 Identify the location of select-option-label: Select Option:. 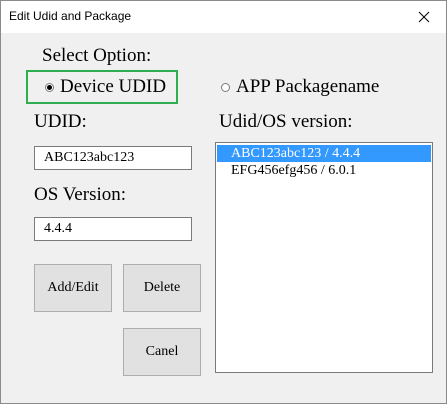
(97, 55).